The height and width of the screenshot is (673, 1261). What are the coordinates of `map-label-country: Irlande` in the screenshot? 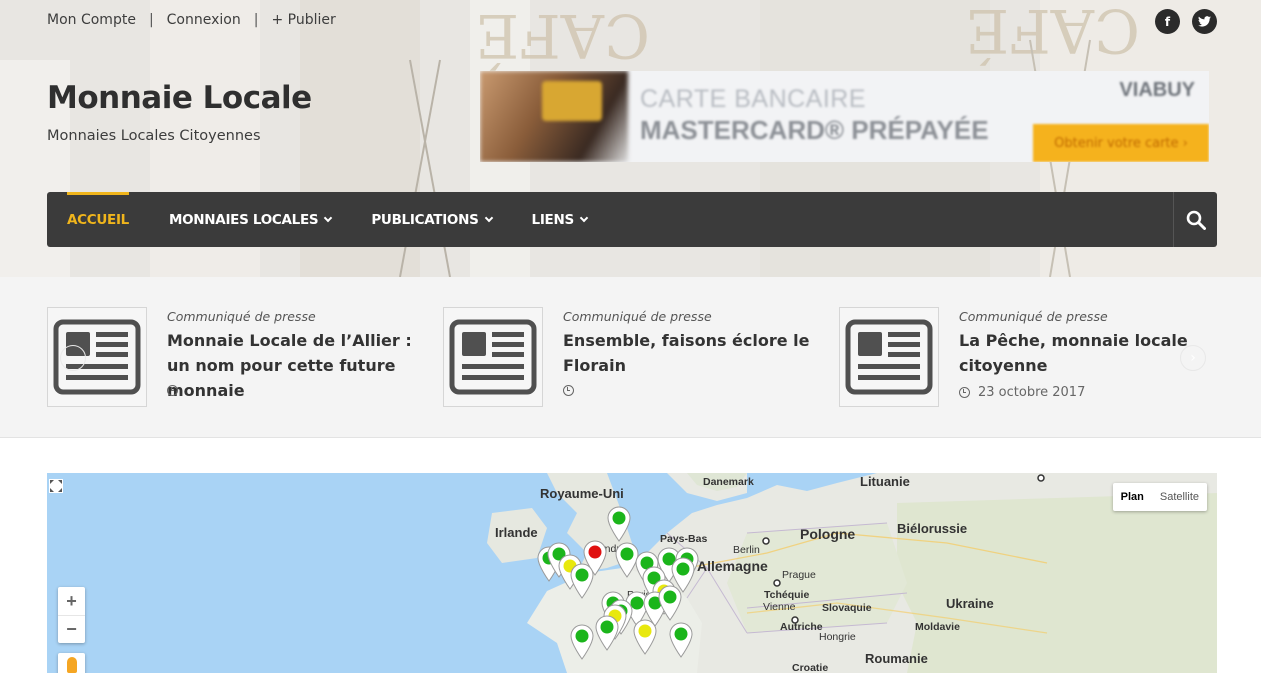 It's located at (516, 532).